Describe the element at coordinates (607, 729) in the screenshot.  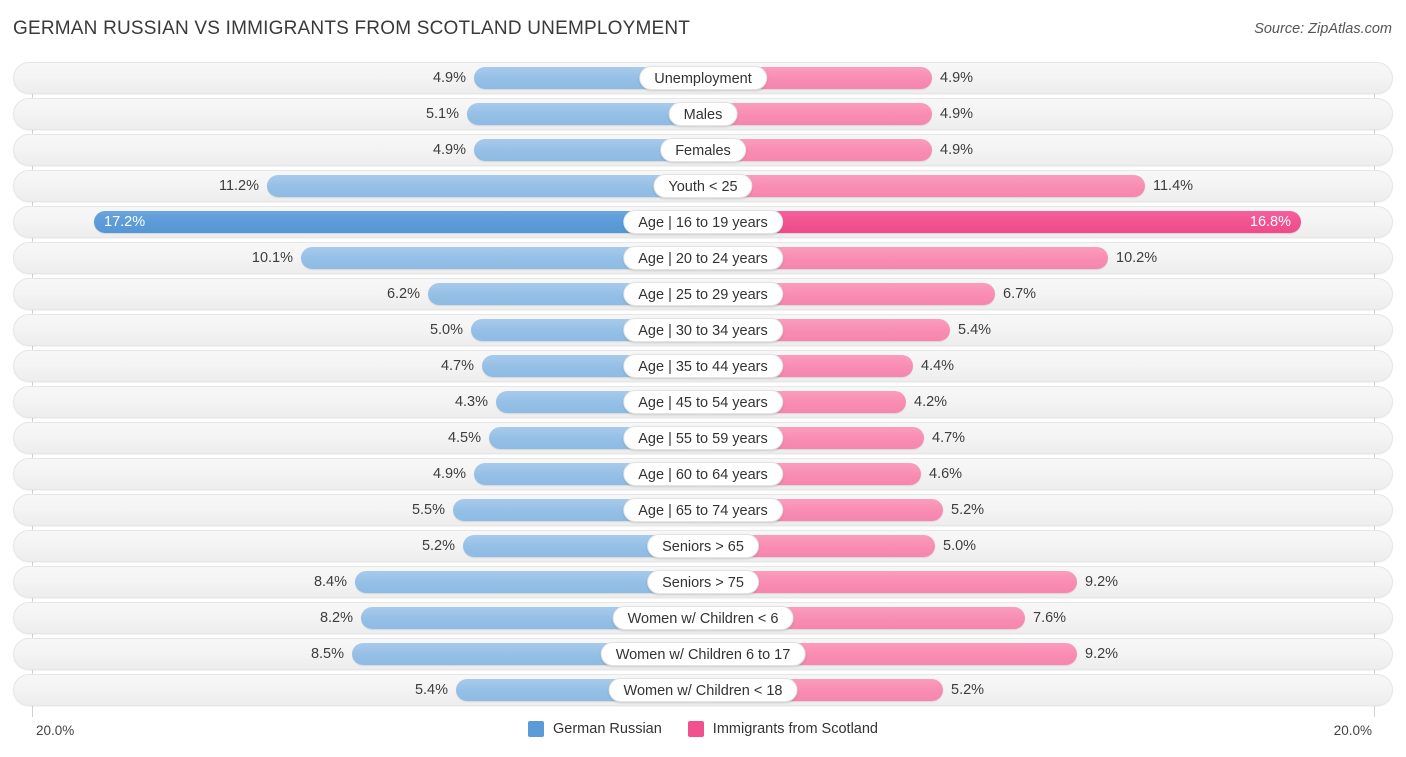
I see `legend-label: German Russian` at that location.